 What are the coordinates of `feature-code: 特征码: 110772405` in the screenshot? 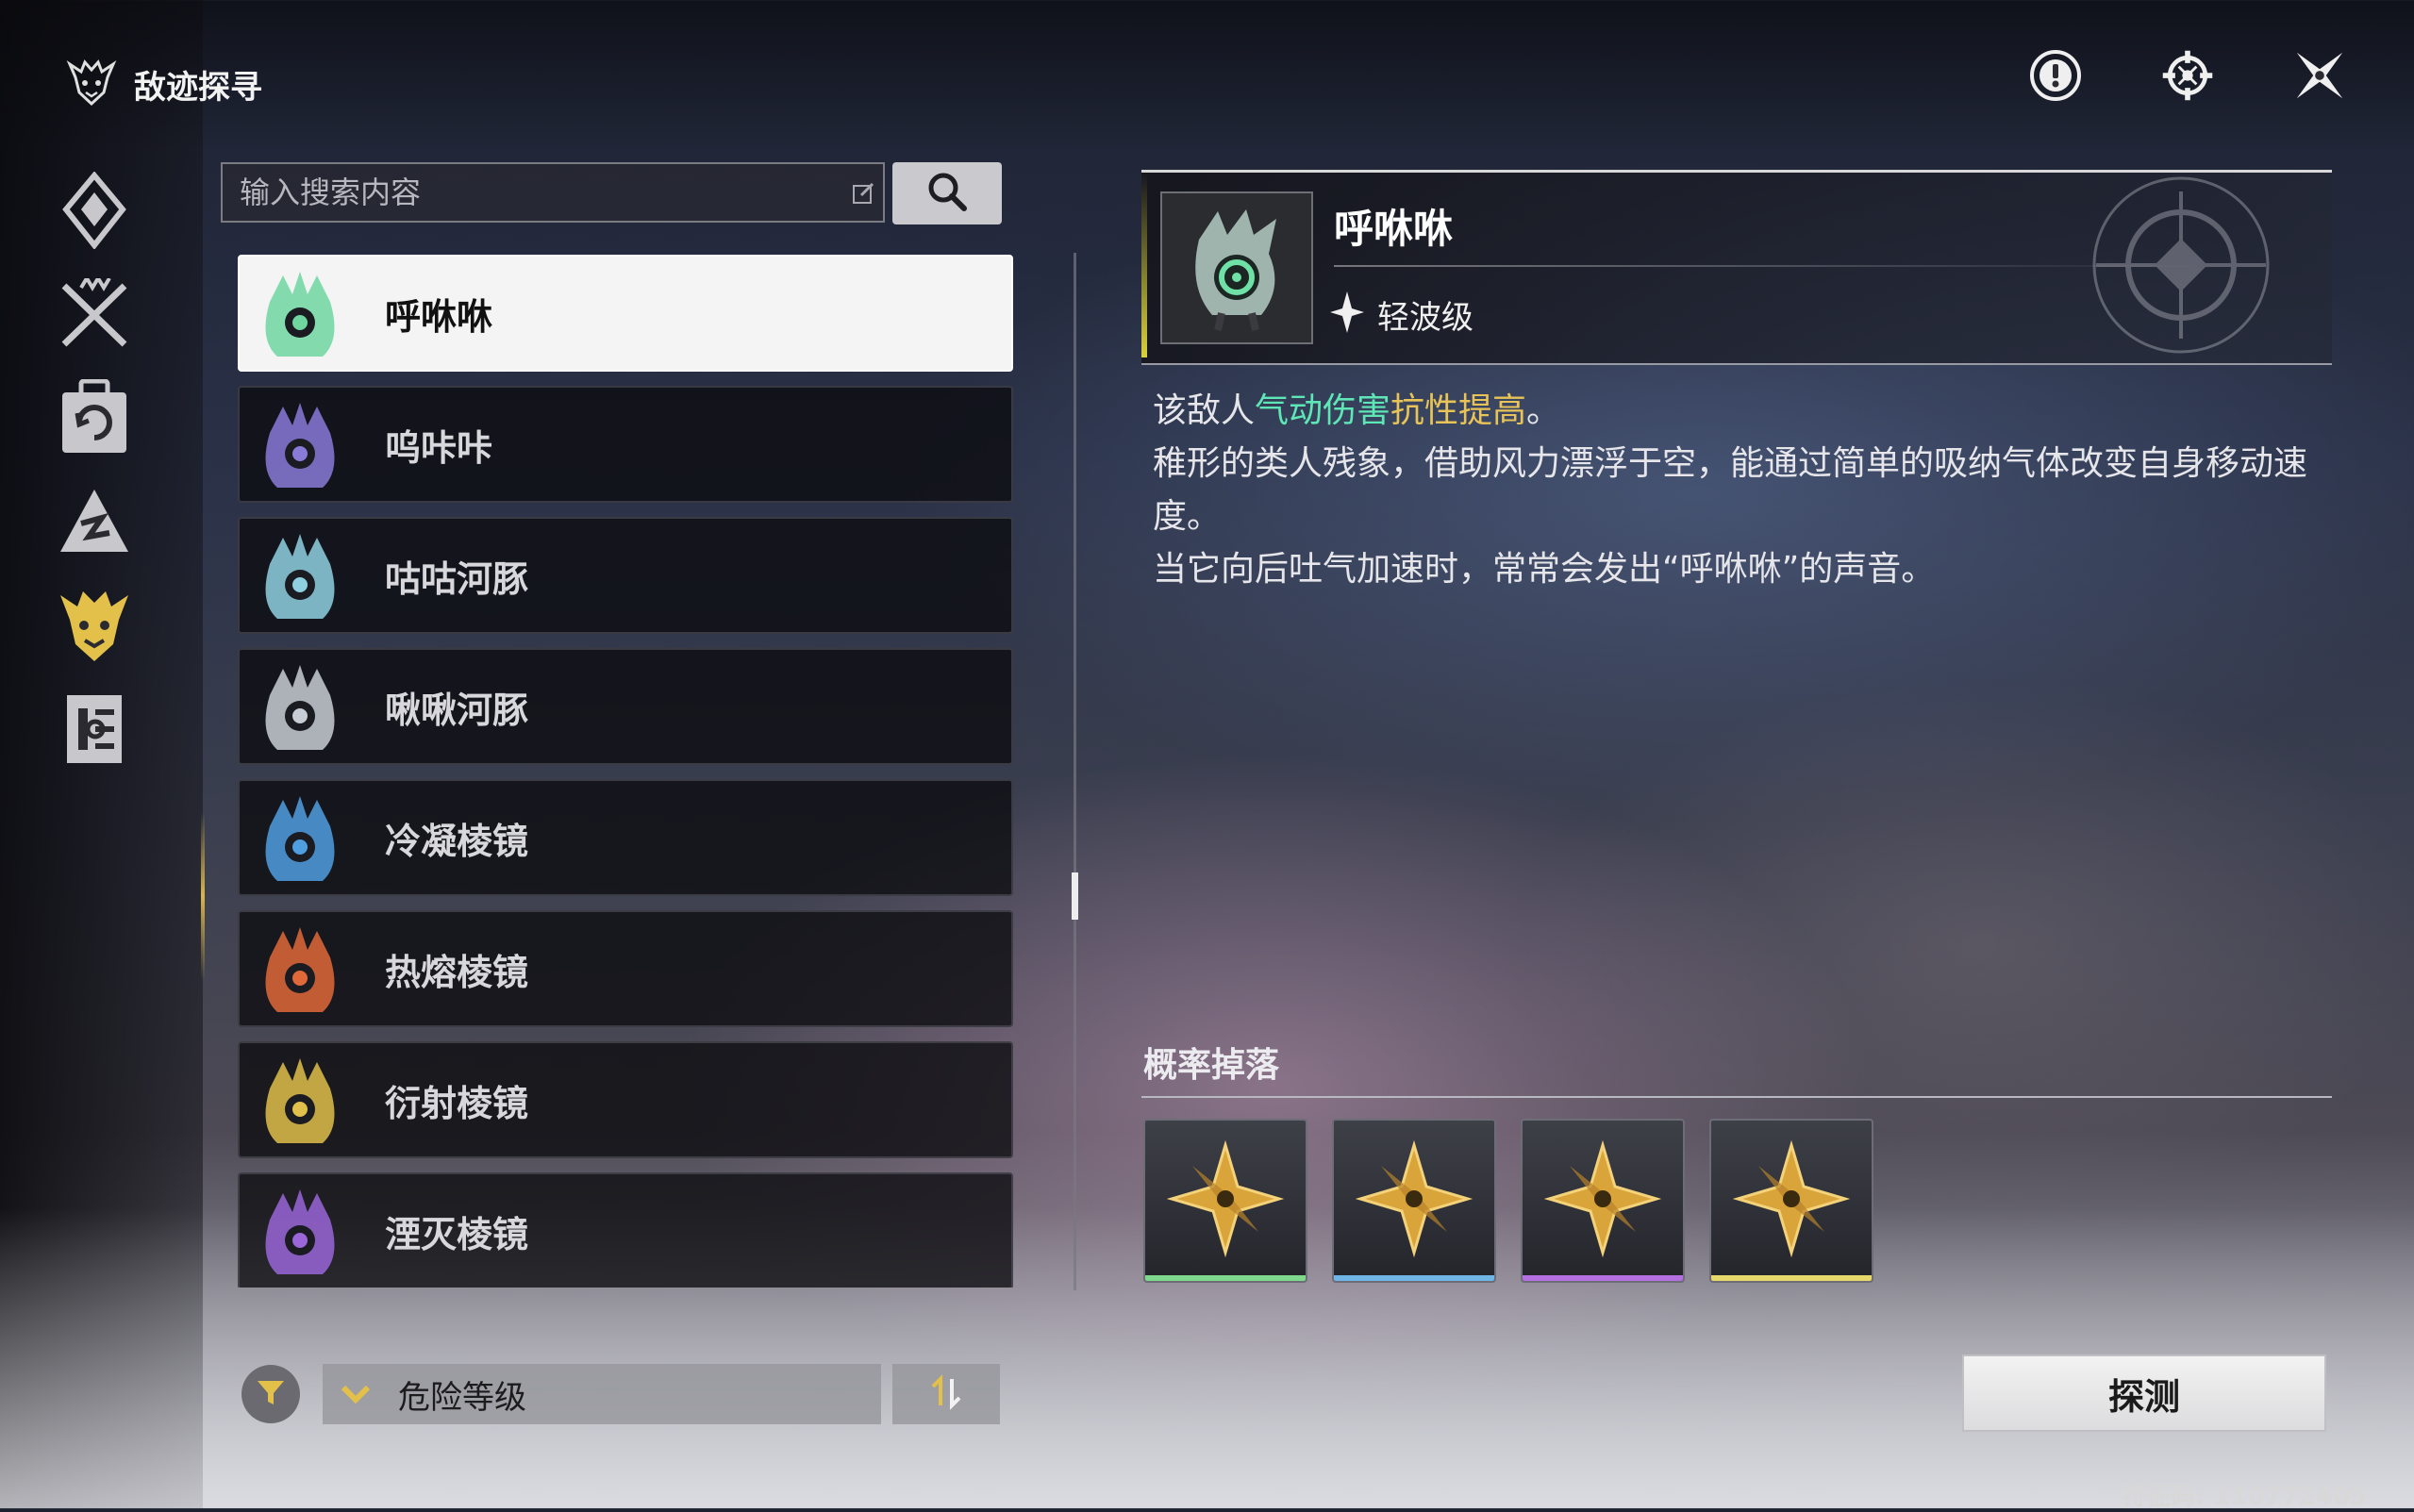 It's located at (2244, 1497).